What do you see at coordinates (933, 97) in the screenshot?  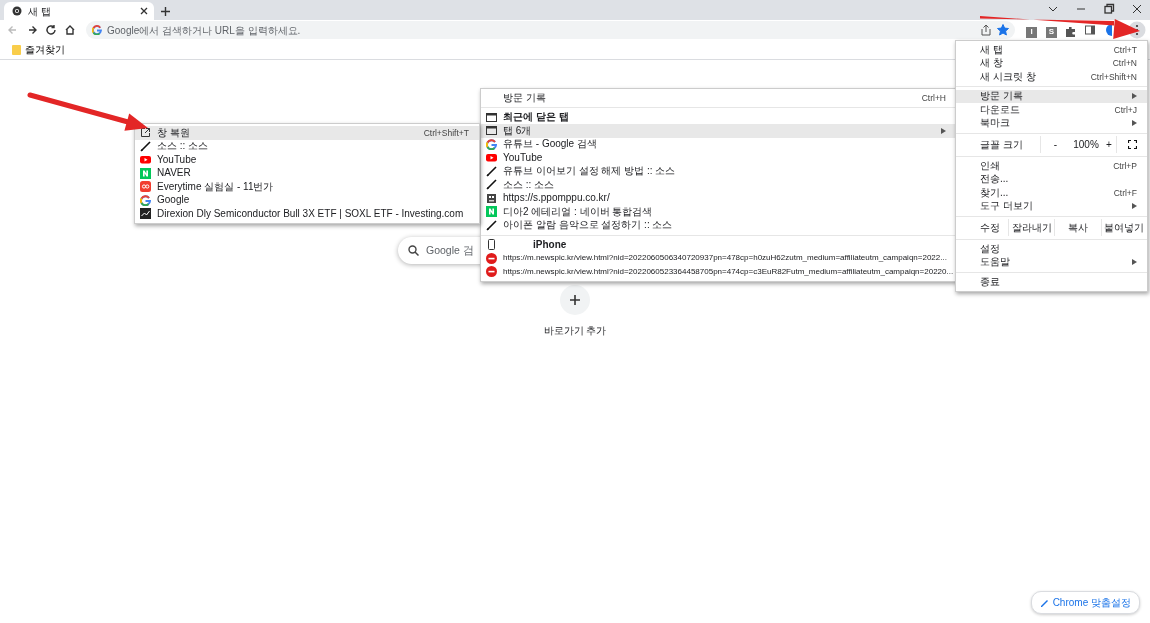 I see `shortcut-label: Ctrl+H` at bounding box center [933, 97].